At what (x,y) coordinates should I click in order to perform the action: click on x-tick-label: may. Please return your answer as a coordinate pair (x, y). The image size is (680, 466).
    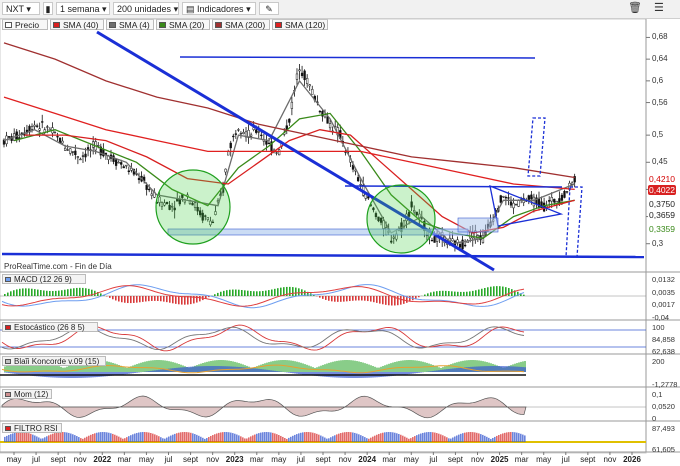
    Looking at the image, I should click on (14, 459).